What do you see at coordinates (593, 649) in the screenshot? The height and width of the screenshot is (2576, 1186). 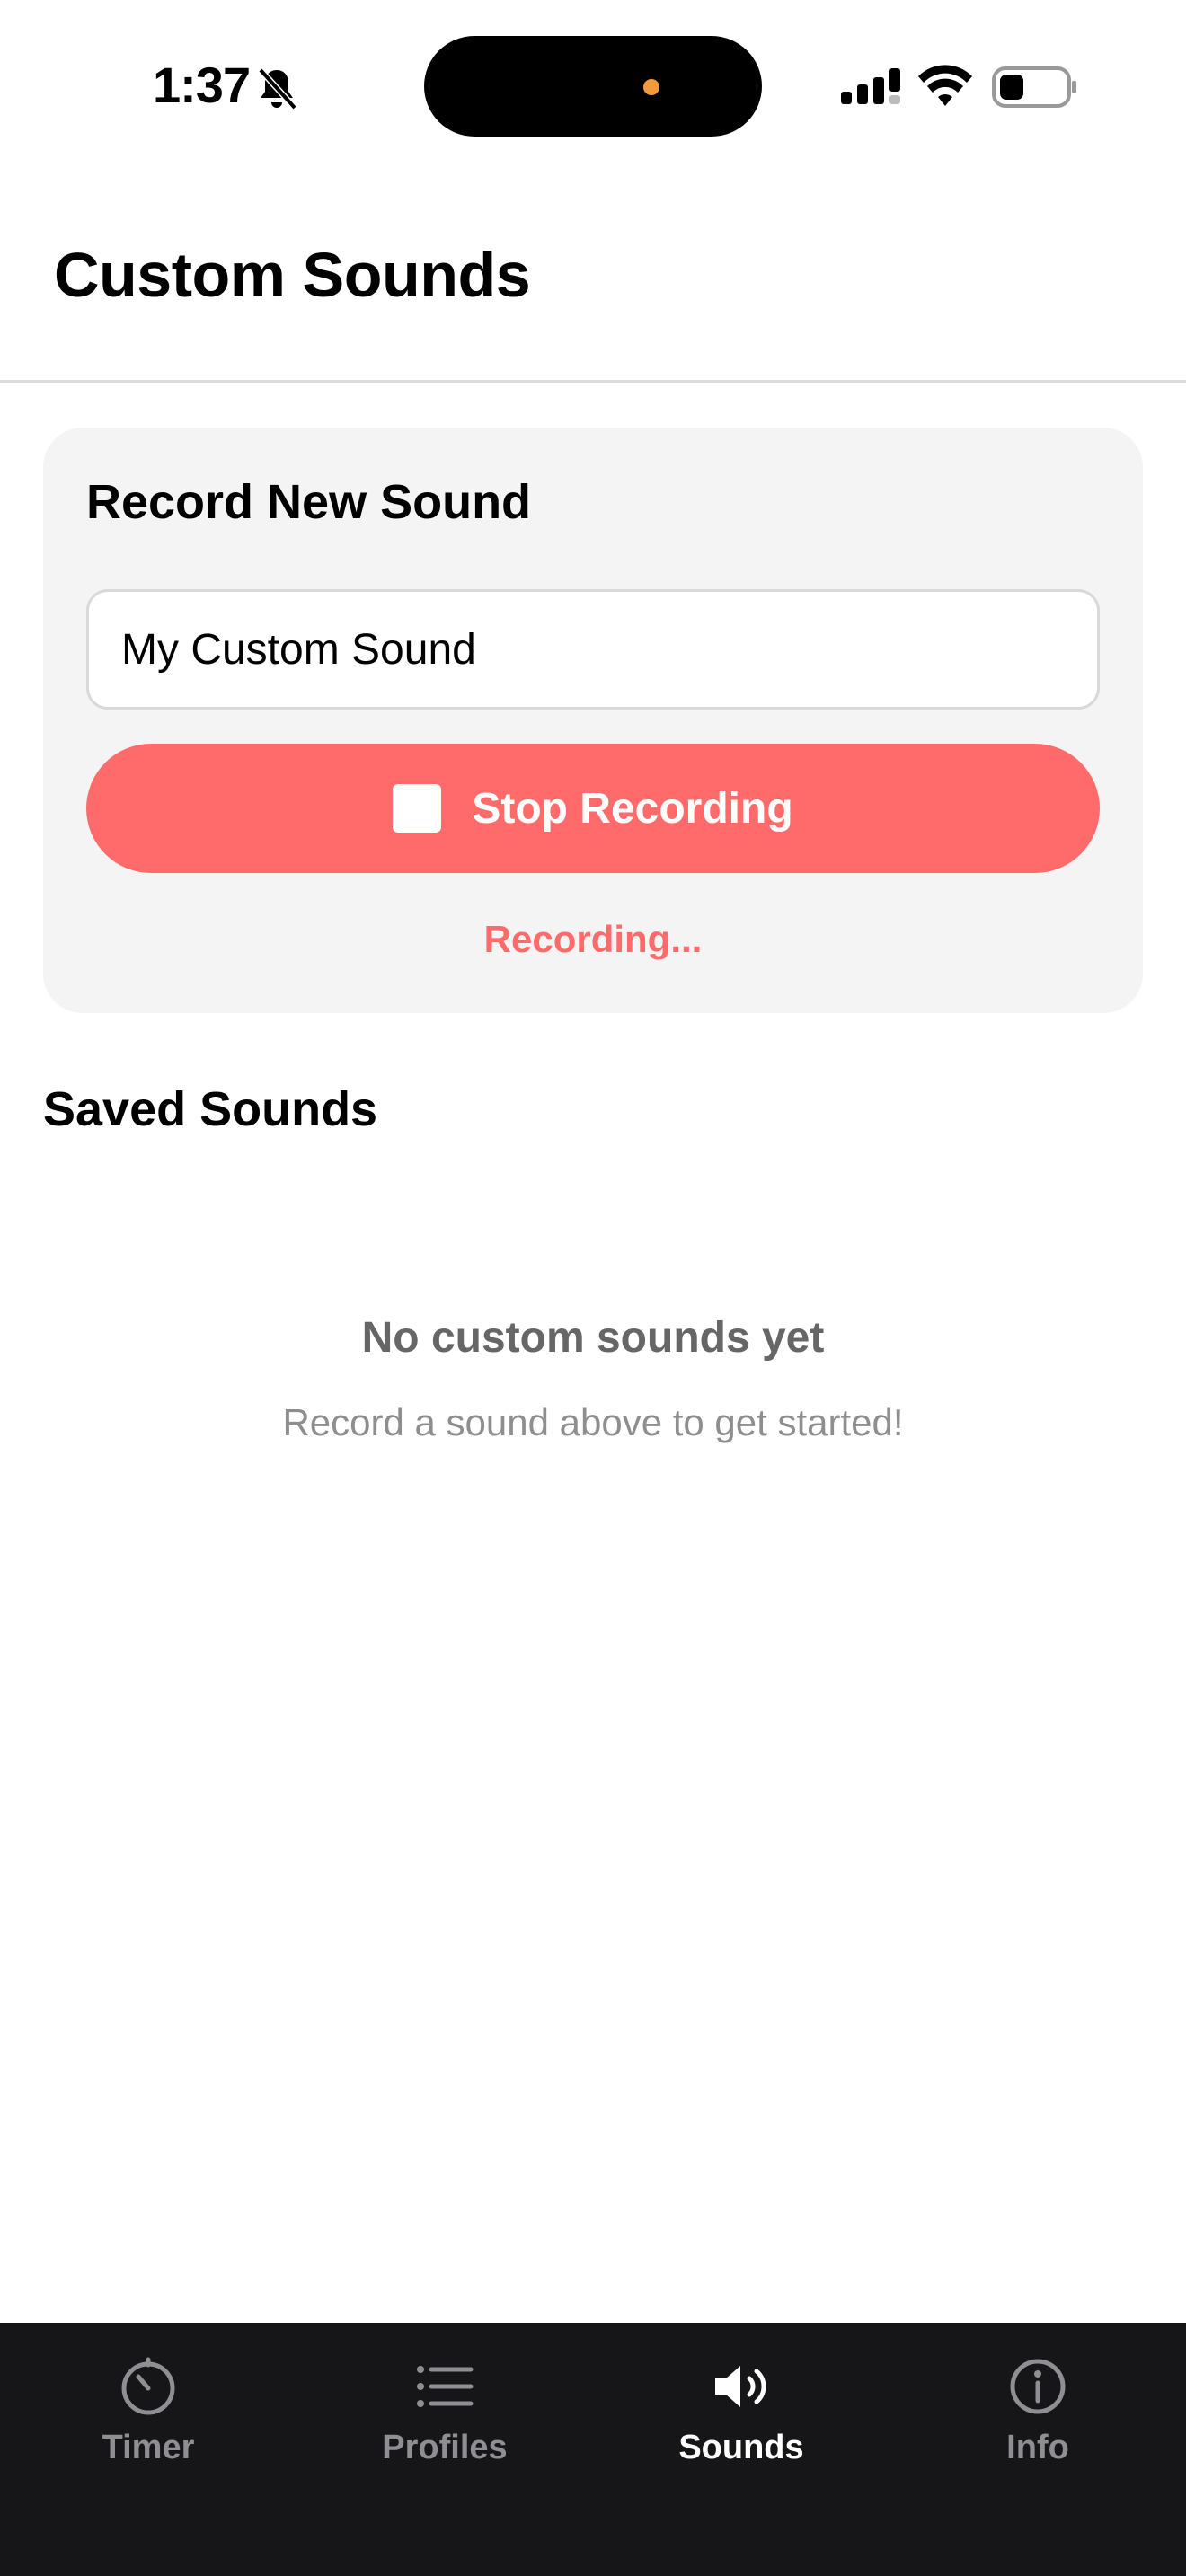 I see `sound-name-input` at bounding box center [593, 649].